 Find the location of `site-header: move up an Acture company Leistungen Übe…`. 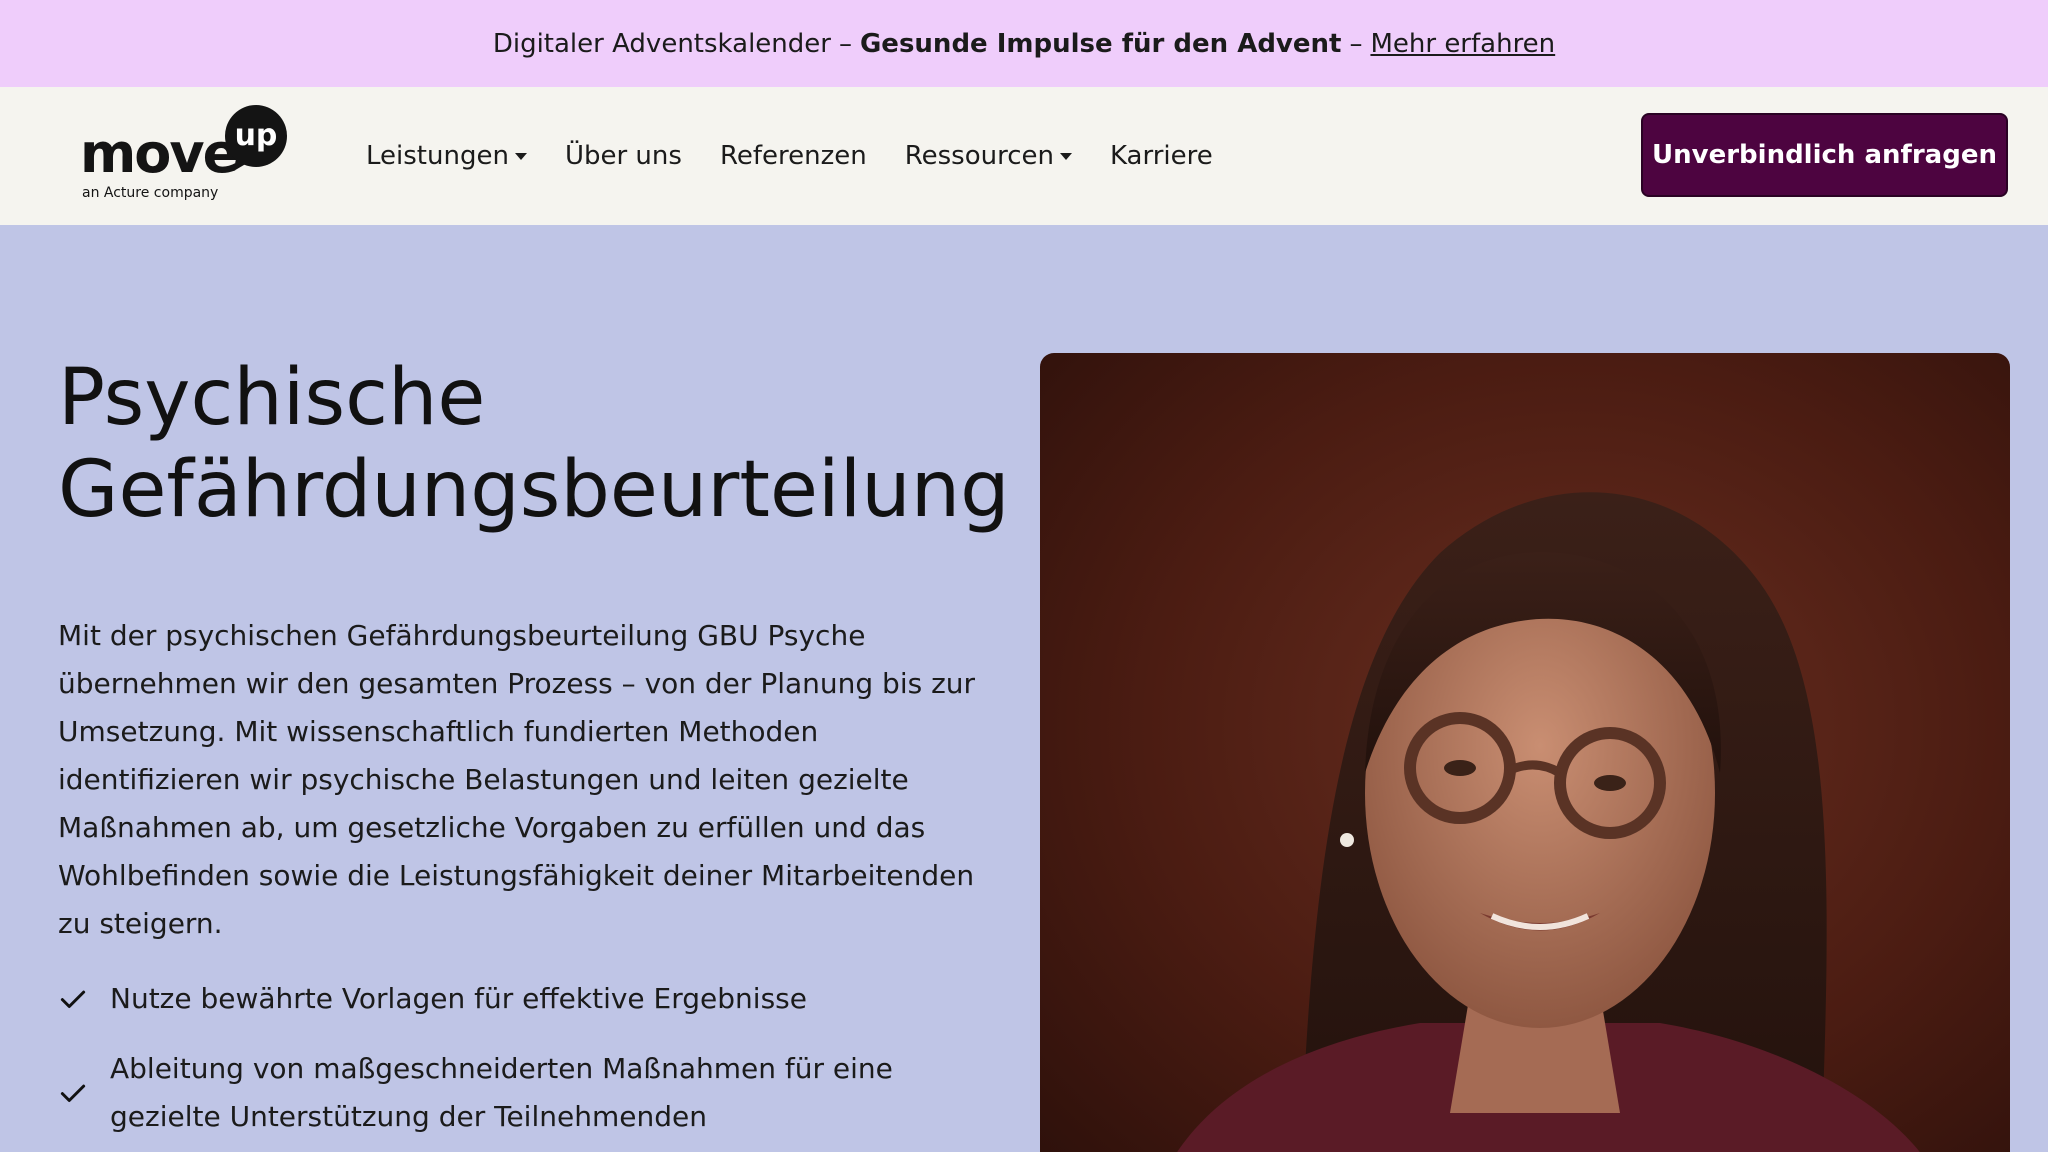

site-header: move up an Acture company Leistungen Übe… is located at coordinates (1024, 156).